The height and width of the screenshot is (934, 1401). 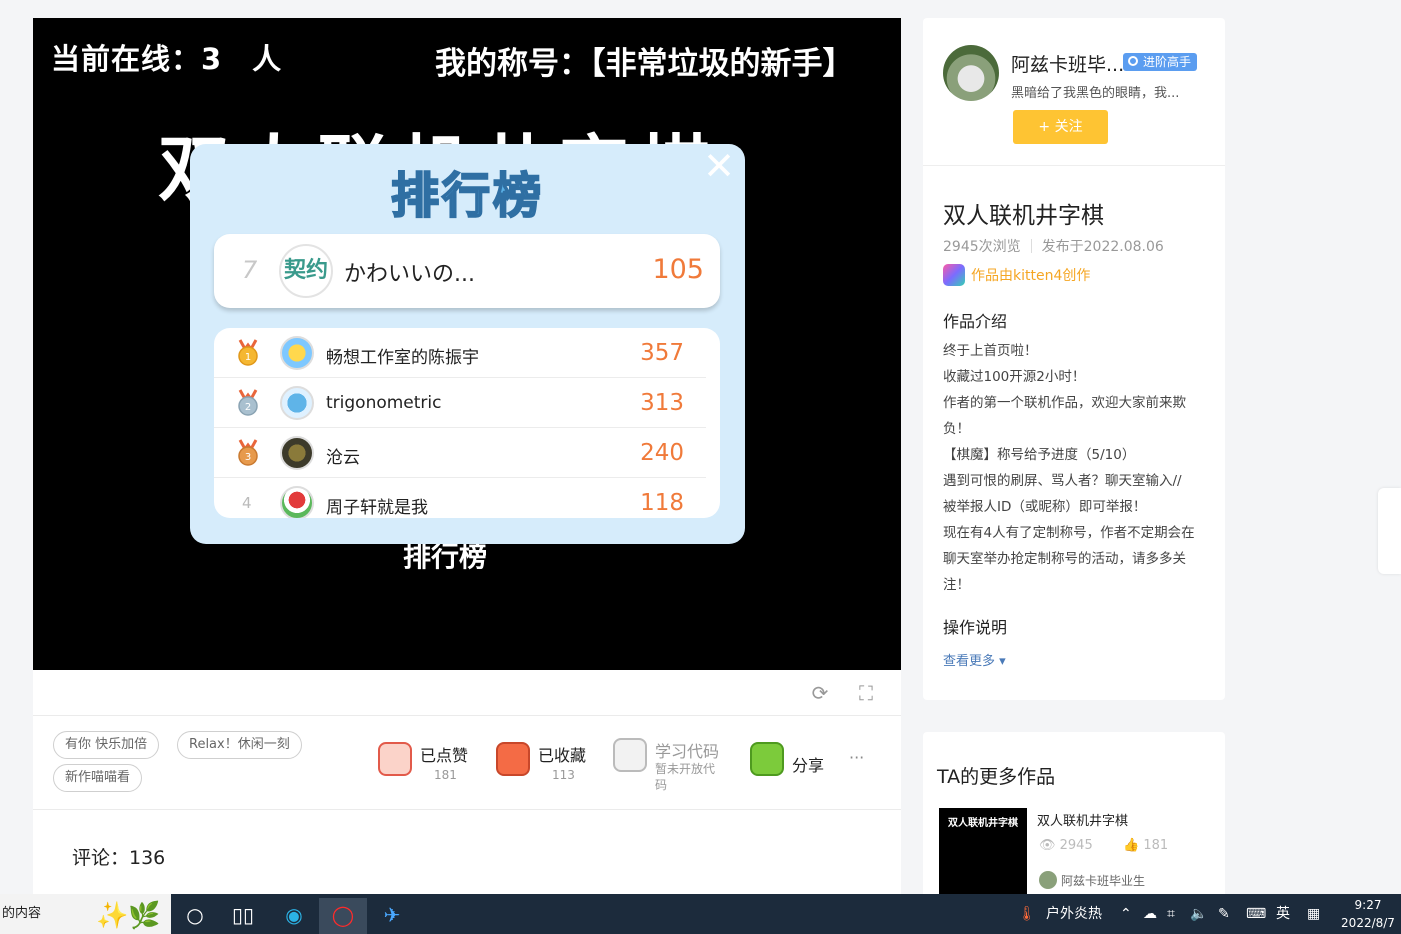 I want to click on favorite-button: 已收藏 113, so click(x=546, y=766).